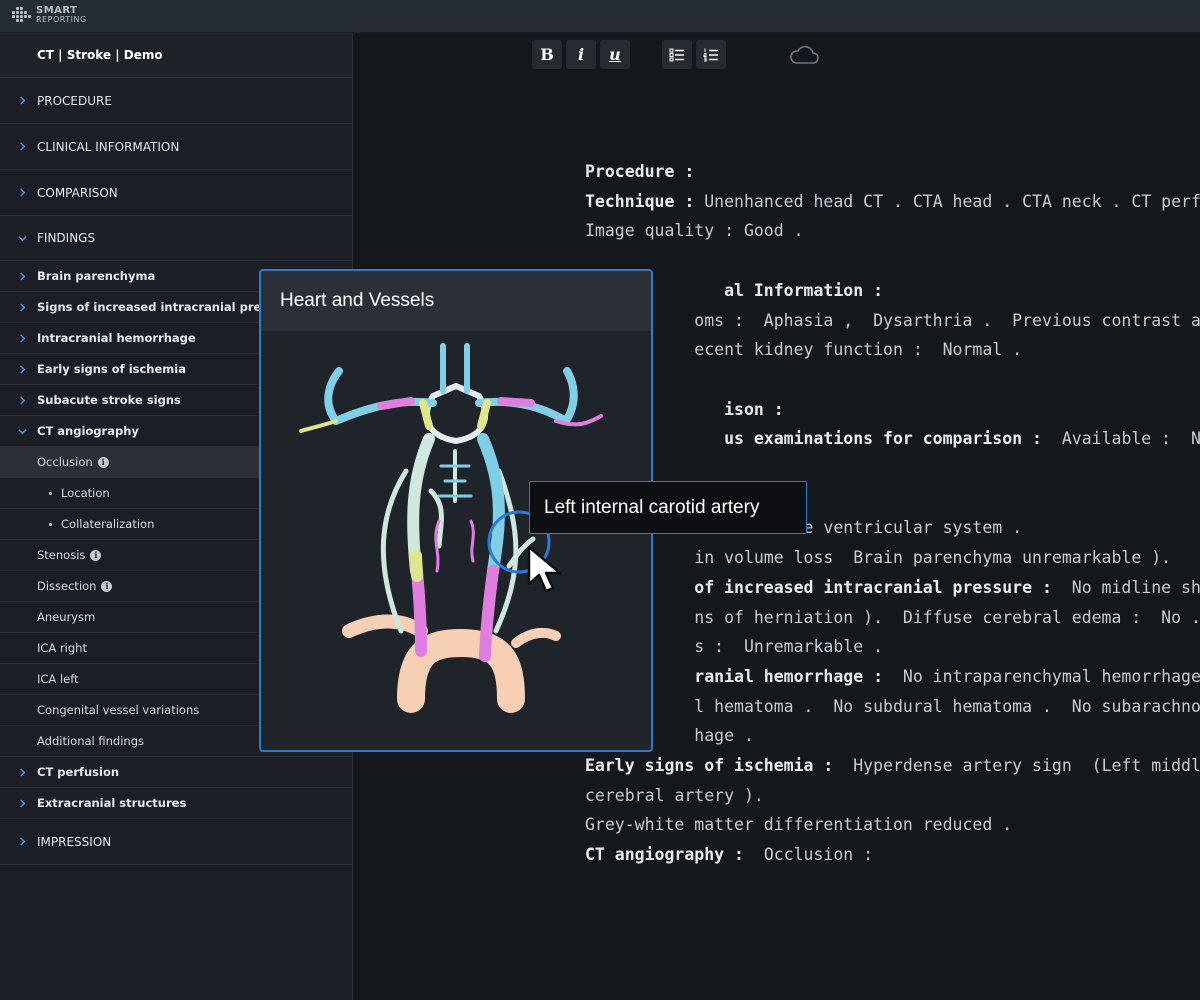  What do you see at coordinates (456, 541) in the screenshot?
I see `vessel-diagram` at bounding box center [456, 541].